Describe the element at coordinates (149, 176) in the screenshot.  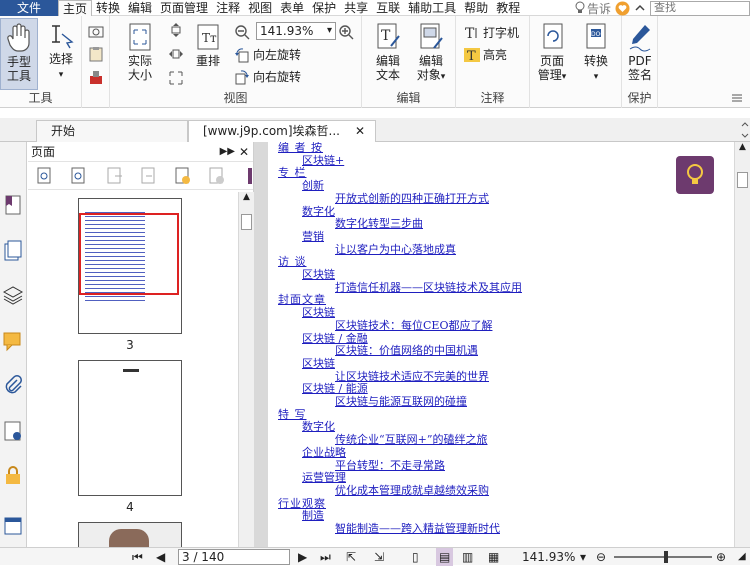
I see `replace-page-icon` at that location.